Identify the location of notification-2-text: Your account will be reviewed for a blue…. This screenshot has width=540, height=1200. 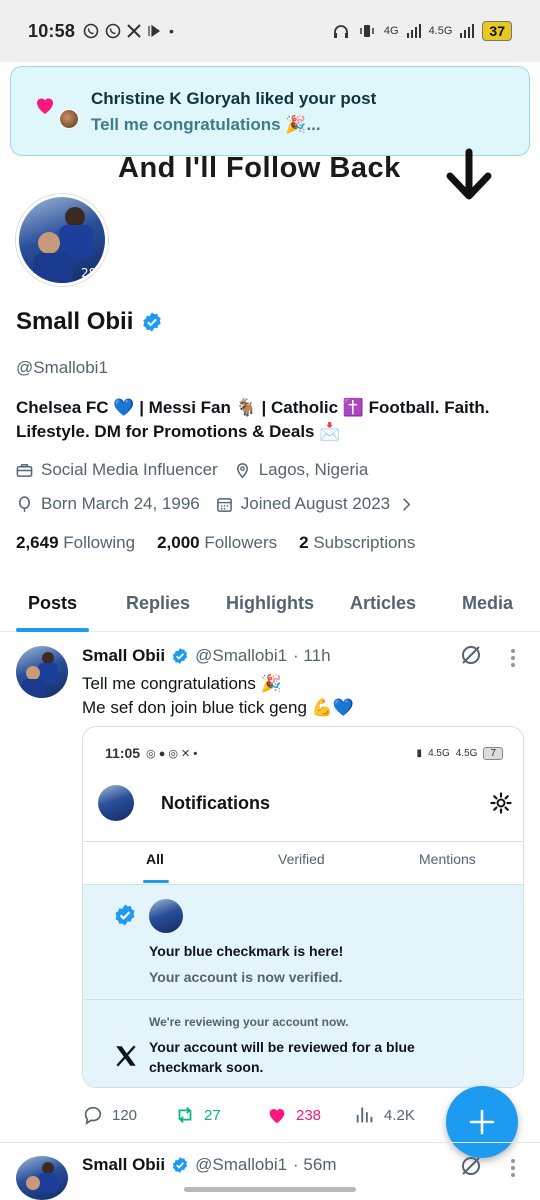
(282, 1057).